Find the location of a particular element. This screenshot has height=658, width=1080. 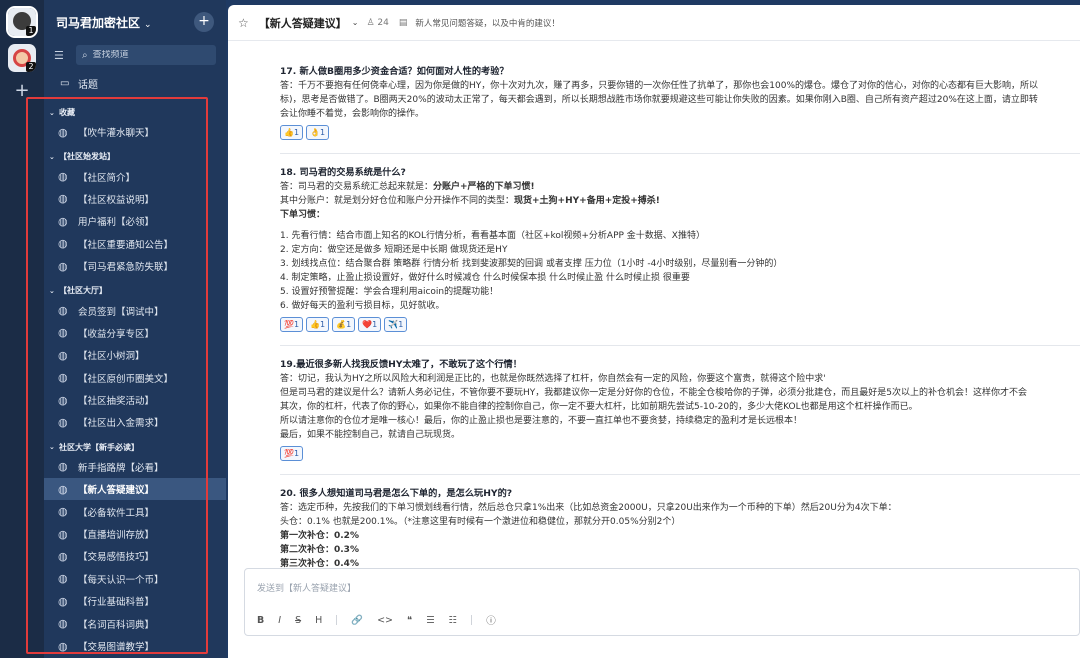

add-channel-button: + is located at coordinates (204, 22).